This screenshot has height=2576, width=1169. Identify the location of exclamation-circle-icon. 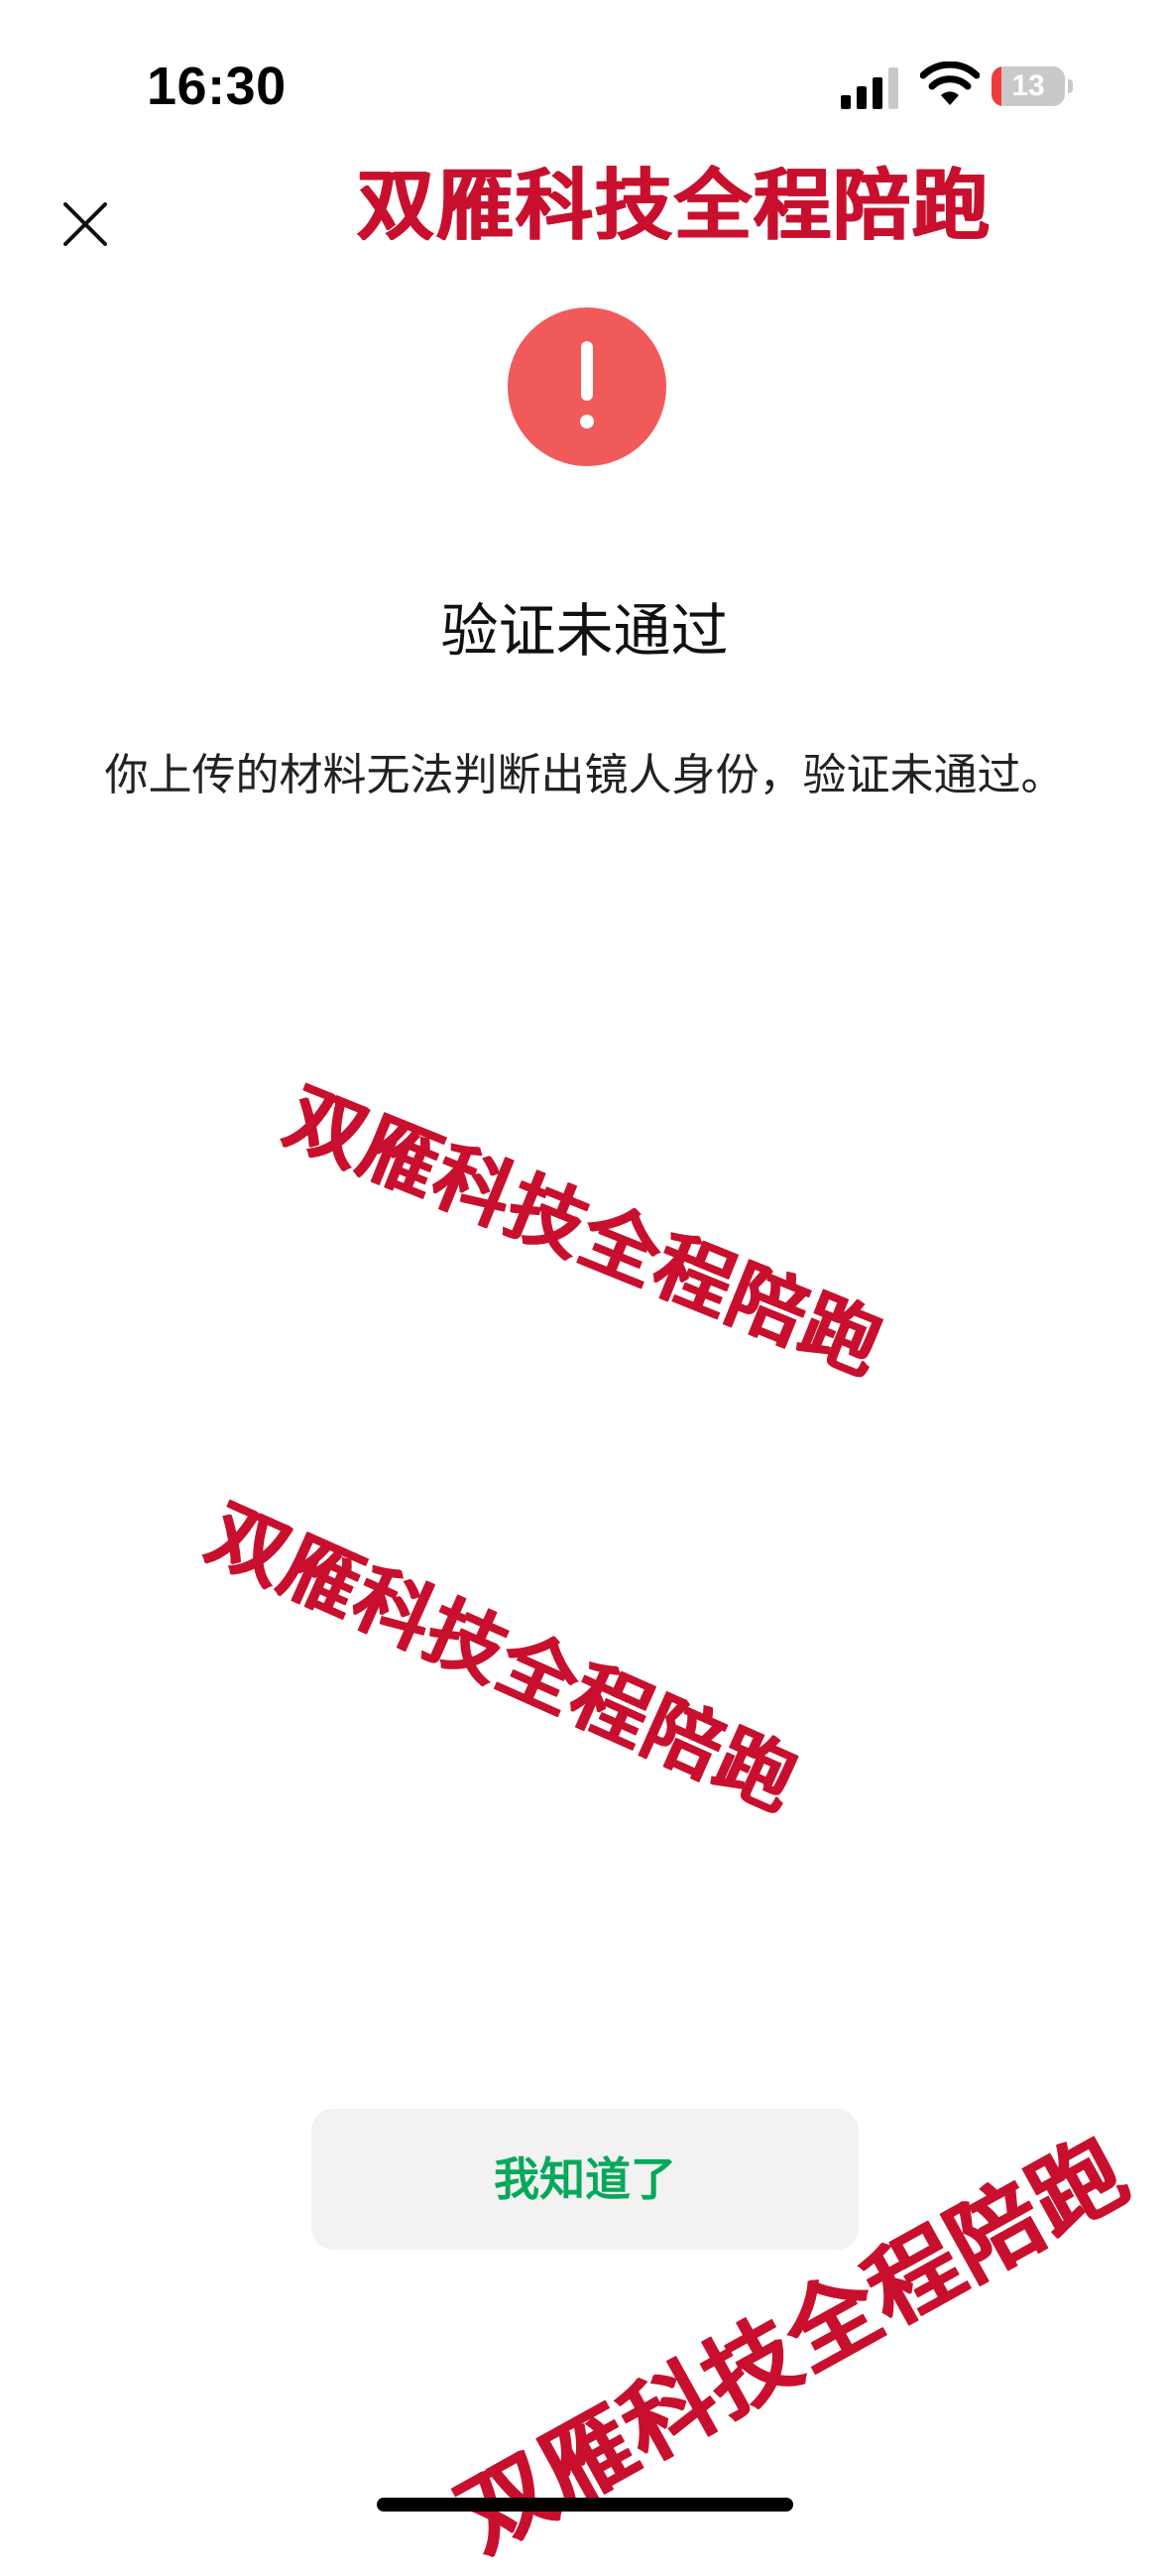
(587, 386).